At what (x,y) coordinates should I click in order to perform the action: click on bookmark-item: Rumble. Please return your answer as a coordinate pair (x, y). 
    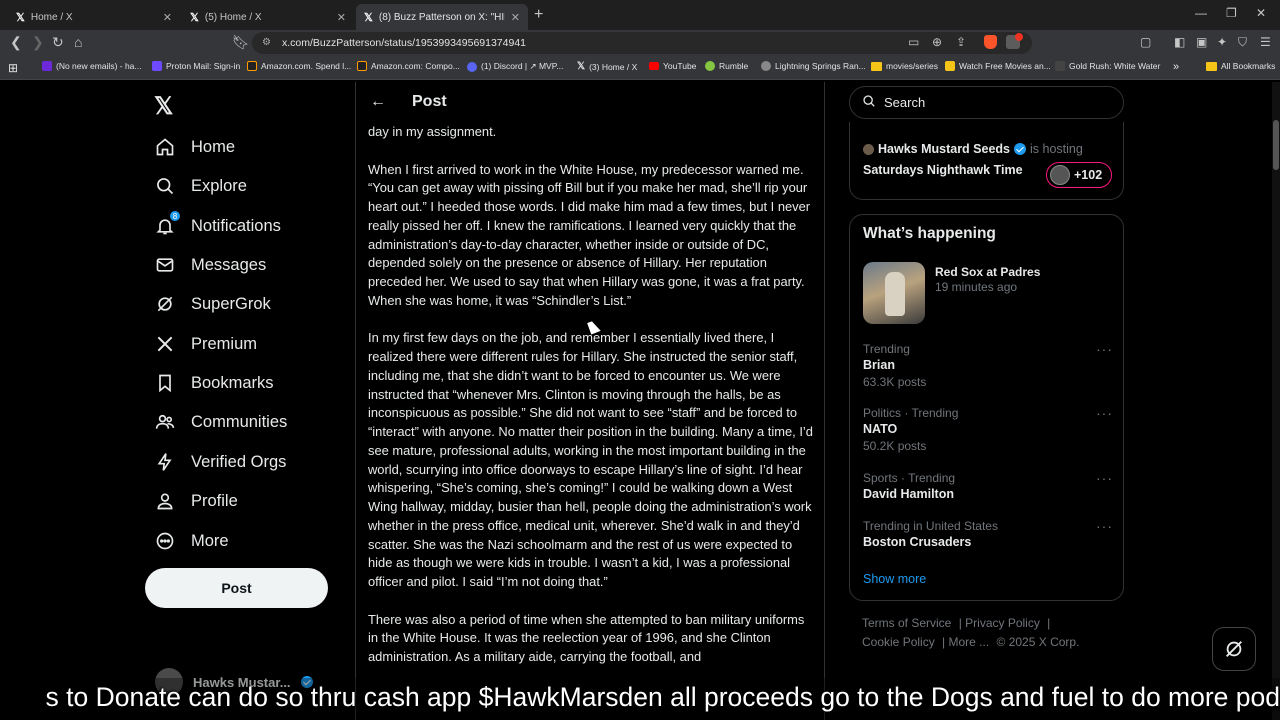
    Looking at the image, I should click on (726, 66).